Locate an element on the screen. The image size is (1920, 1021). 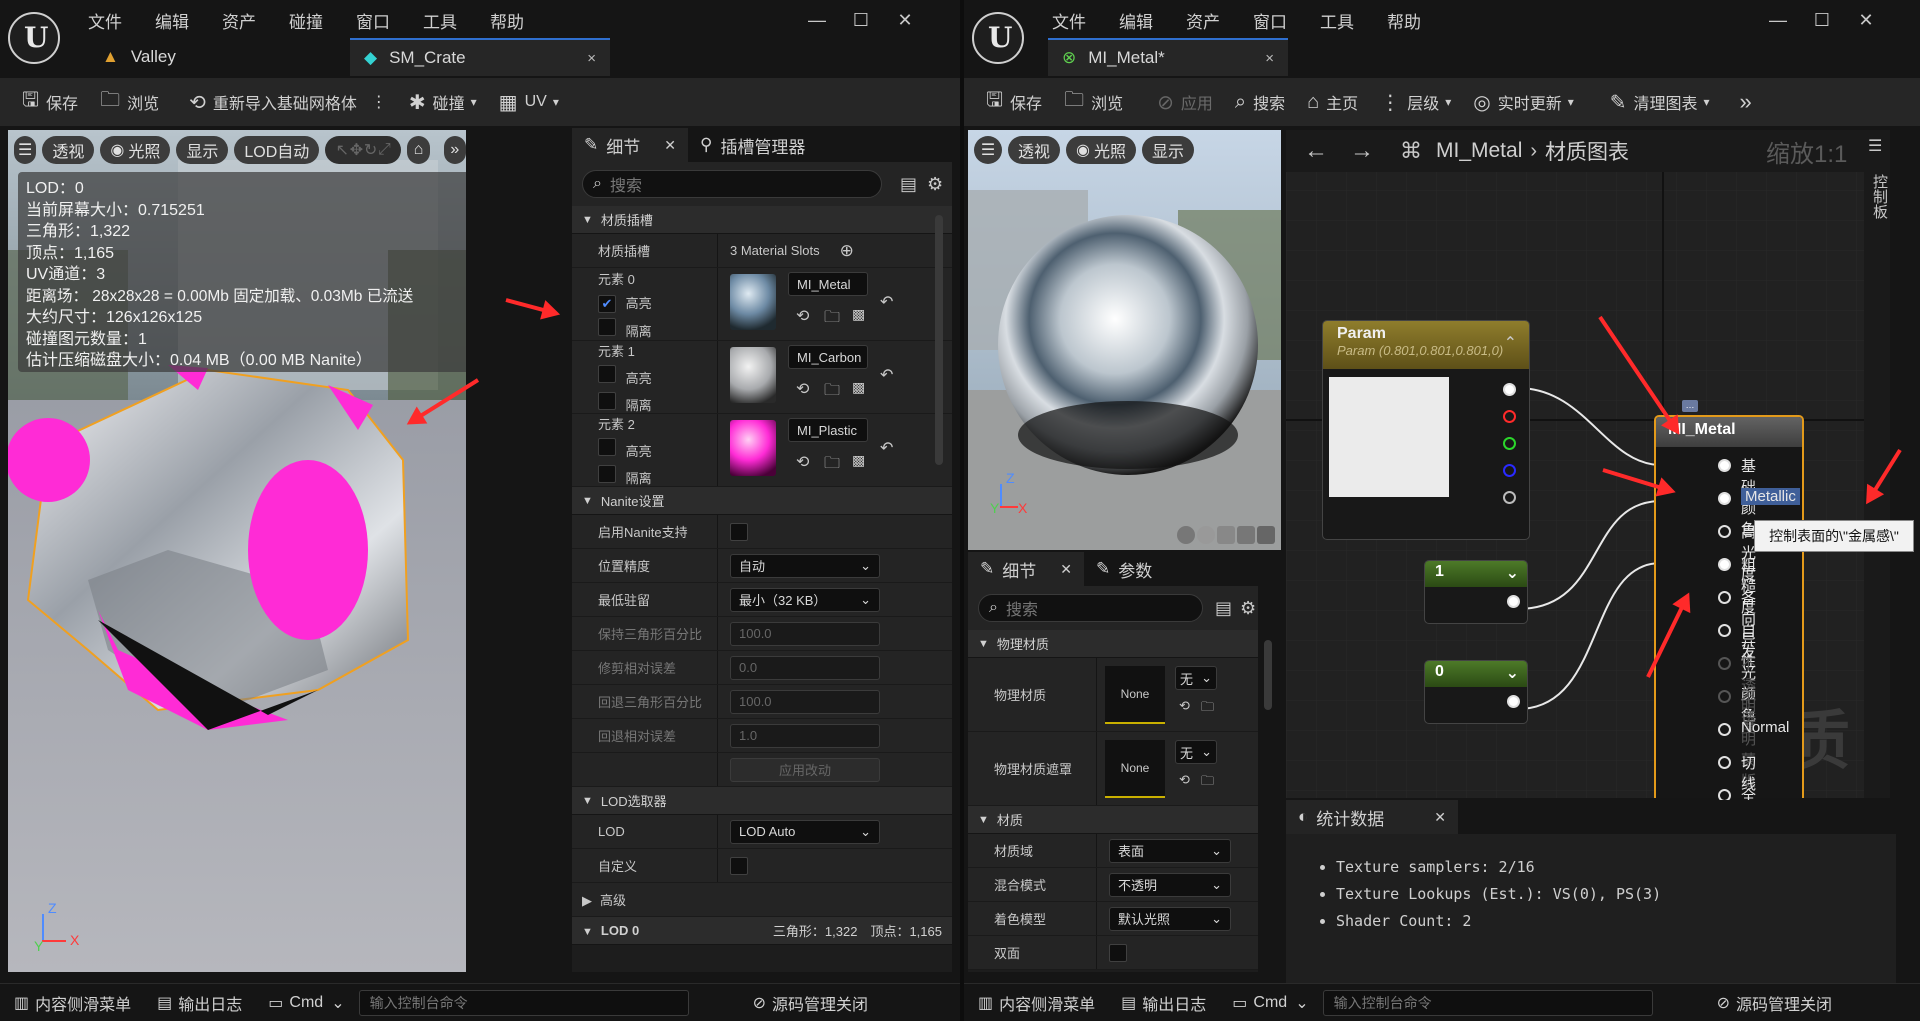
apply-button: ⊘ 应用 is located at coordinates (1185, 102).